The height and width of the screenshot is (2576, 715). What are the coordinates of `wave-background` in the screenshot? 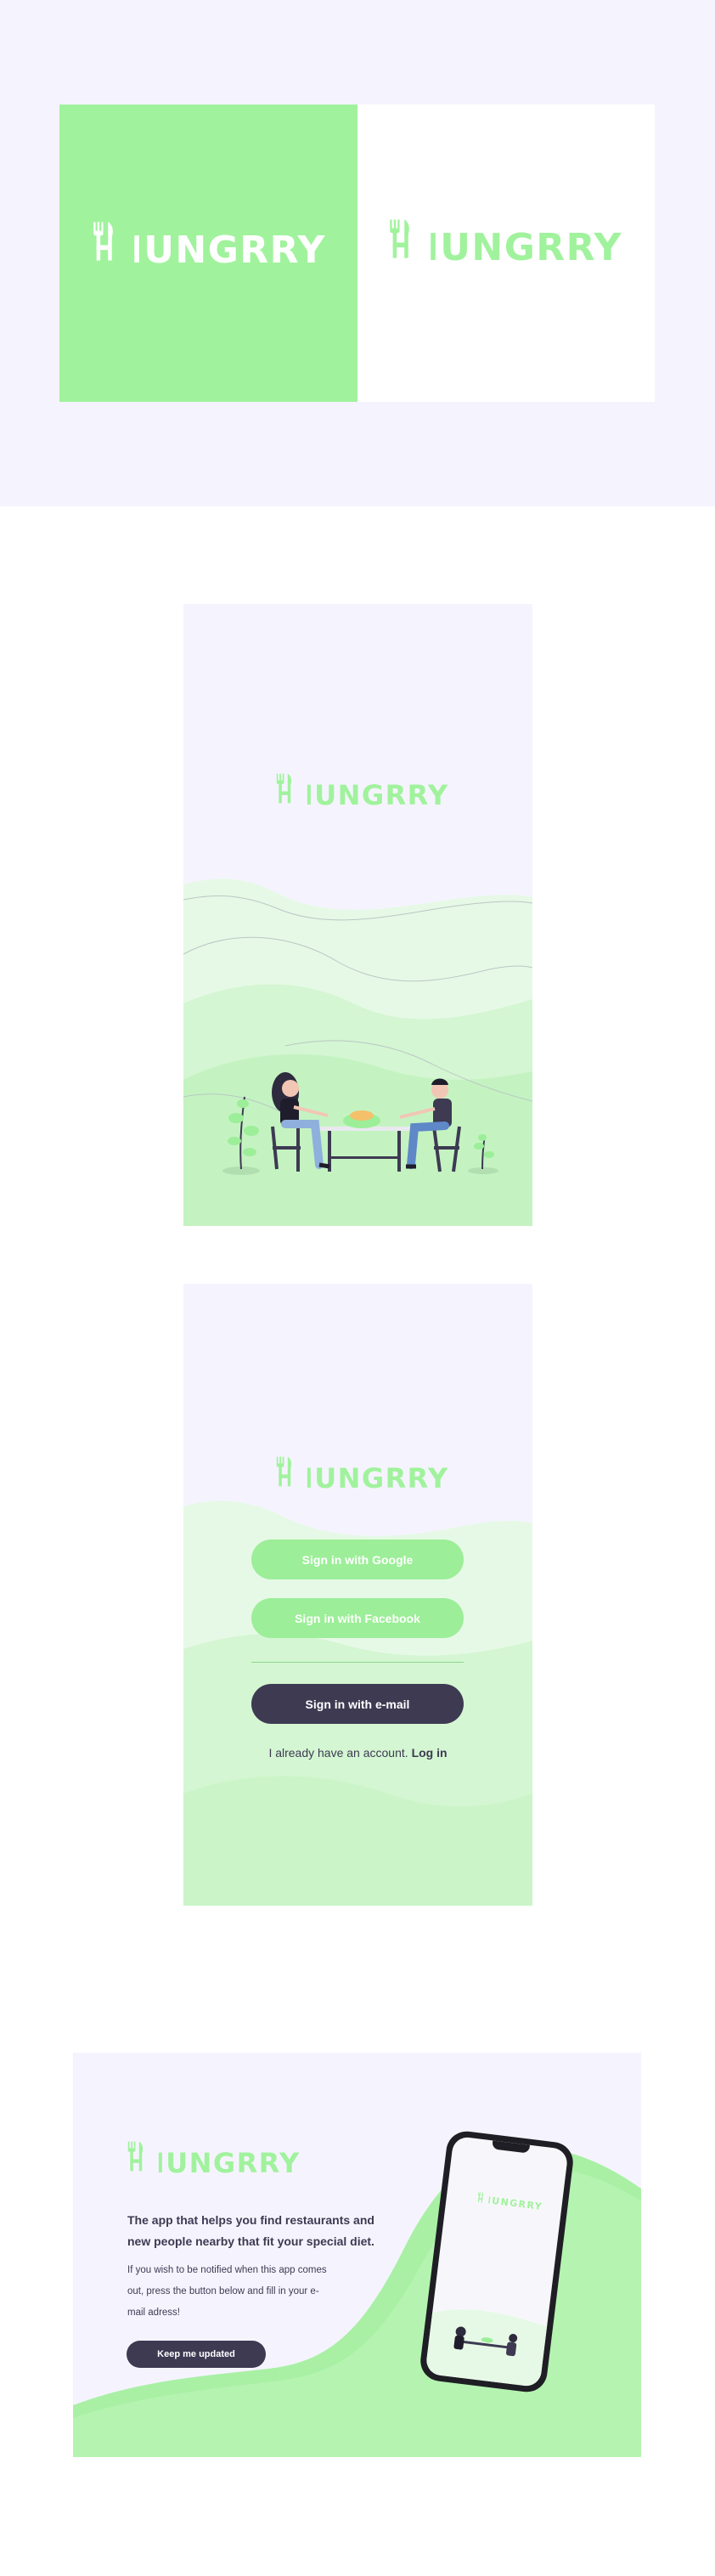 It's located at (357, 1703).